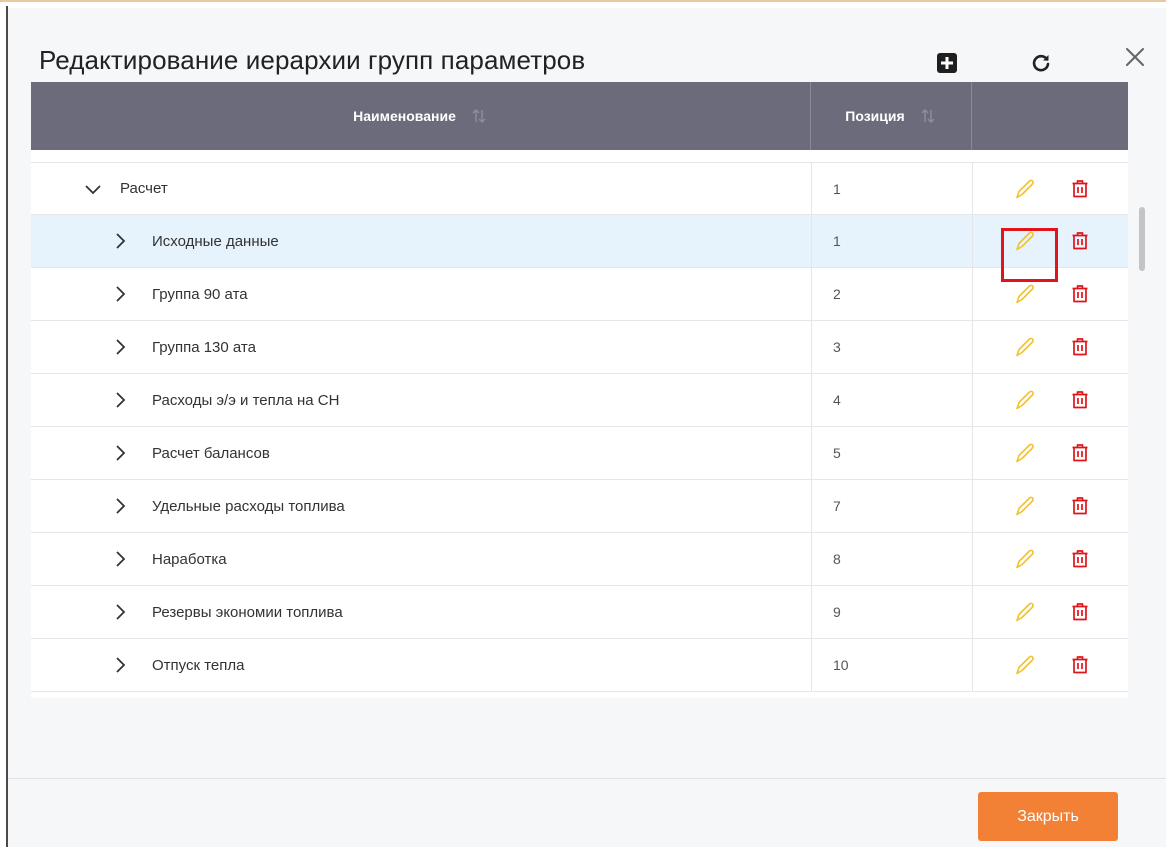  What do you see at coordinates (891, 188) in the screenshot?
I see `row-position: 1` at bounding box center [891, 188].